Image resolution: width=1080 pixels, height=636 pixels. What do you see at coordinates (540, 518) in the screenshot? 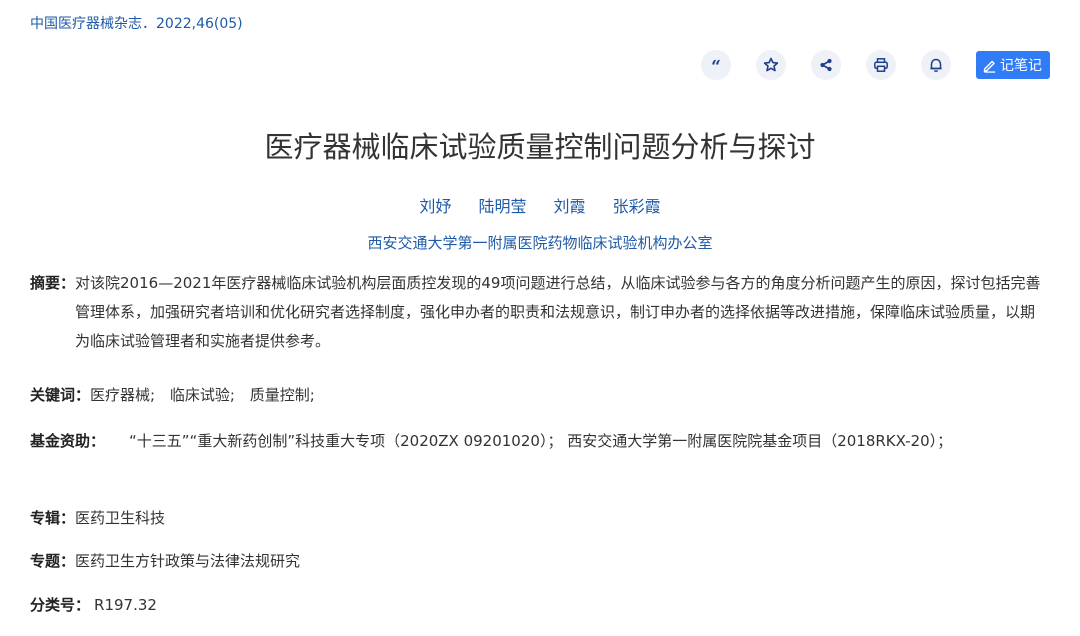
I see `album-row: 专辑： 医药卫生科技` at bounding box center [540, 518].